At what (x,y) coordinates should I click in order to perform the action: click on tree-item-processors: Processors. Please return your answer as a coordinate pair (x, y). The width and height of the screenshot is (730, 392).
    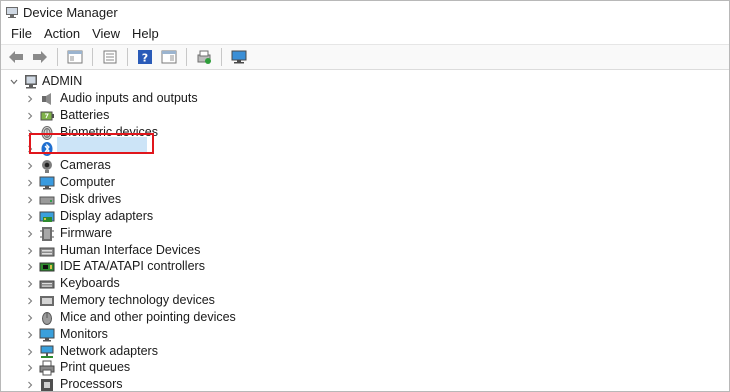
    Looking at the image, I should click on (365, 384).